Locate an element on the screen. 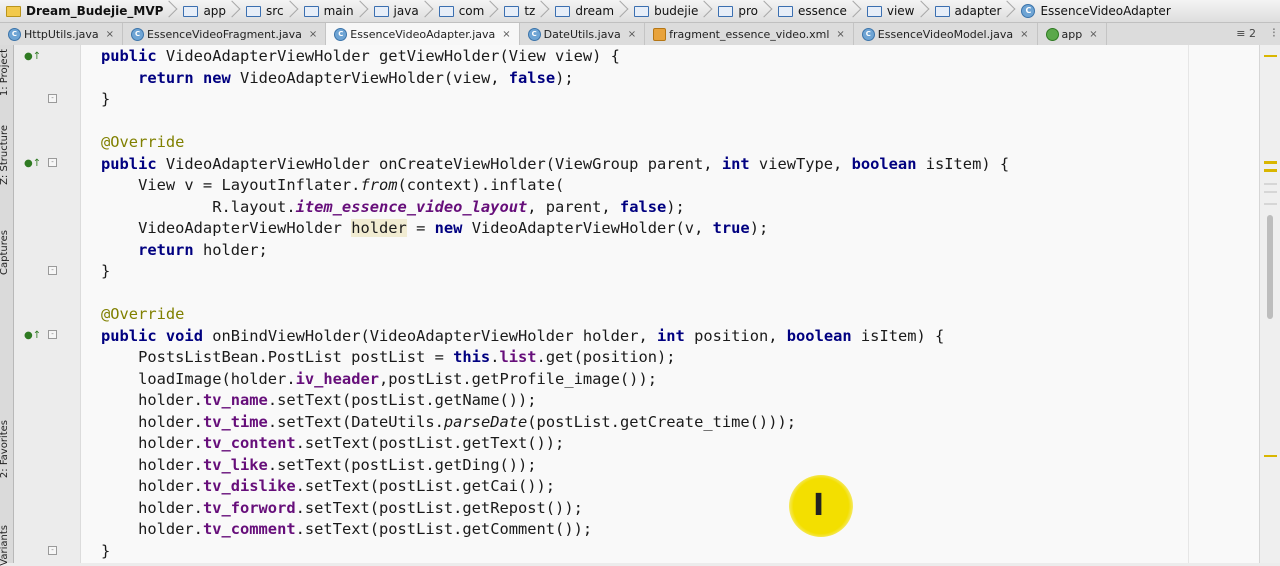 This screenshot has height=566, width=1280. editor-gutter: ●↑ ●↑ ●↑ - - - - - is located at coordinates (47, 304).